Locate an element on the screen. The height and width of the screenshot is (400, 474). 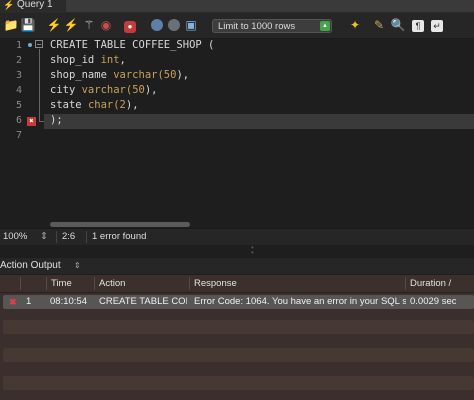
panel-splitter: • • is located at coordinates (237, 250).